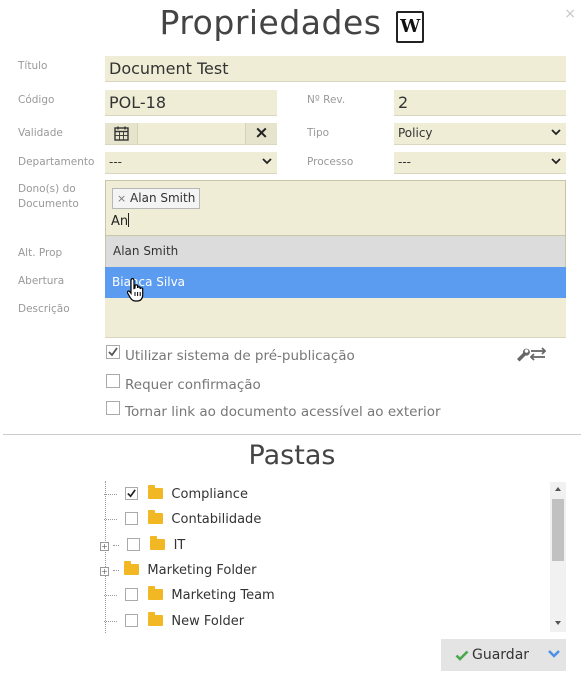  What do you see at coordinates (335, 208) in the screenshot?
I see `owners-multiselect: × Alan Smith An` at bounding box center [335, 208].